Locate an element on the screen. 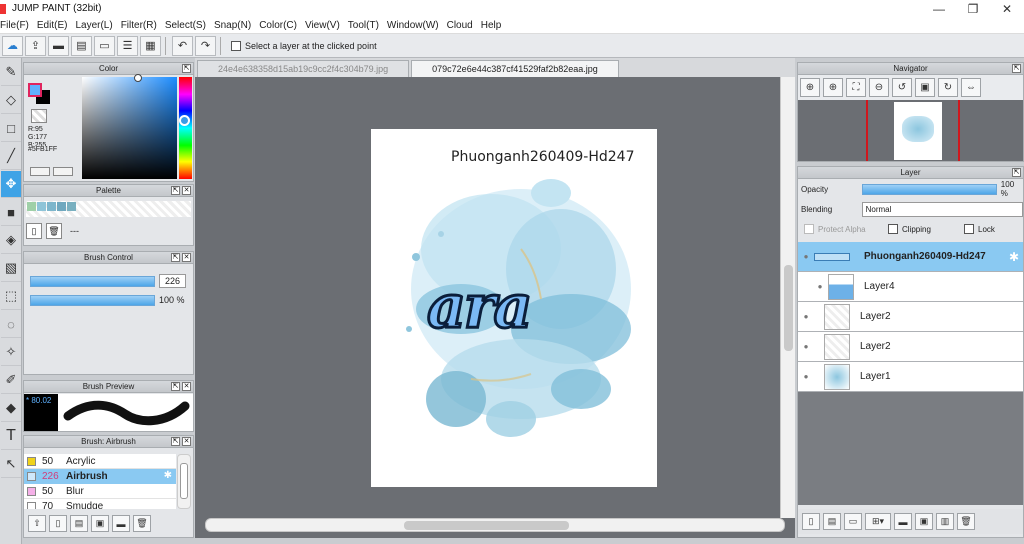  color-mode-b-button is located at coordinates (63, 171).